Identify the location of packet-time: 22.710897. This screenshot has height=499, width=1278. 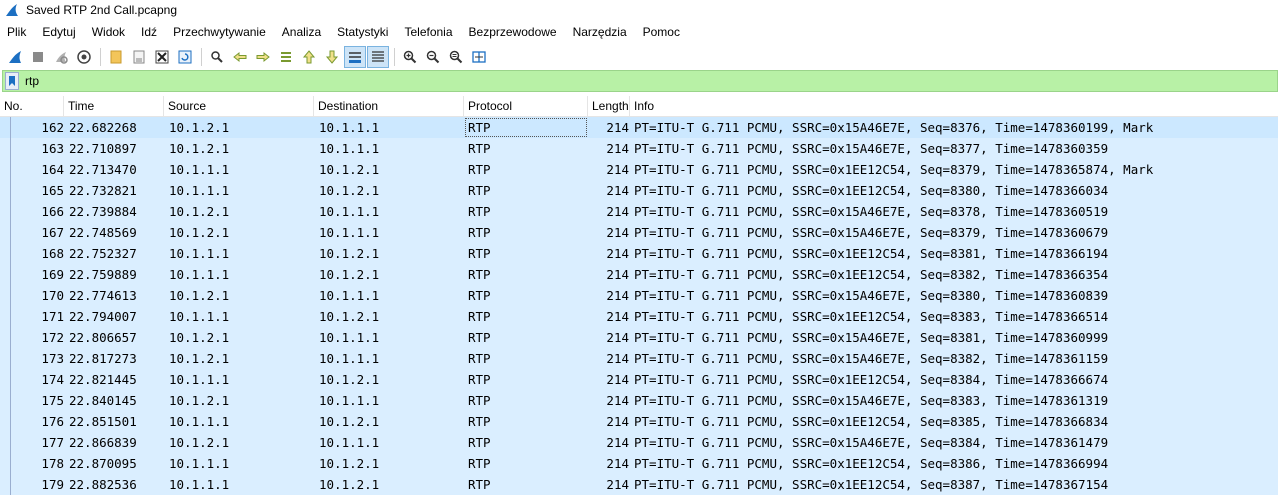
(103, 148).